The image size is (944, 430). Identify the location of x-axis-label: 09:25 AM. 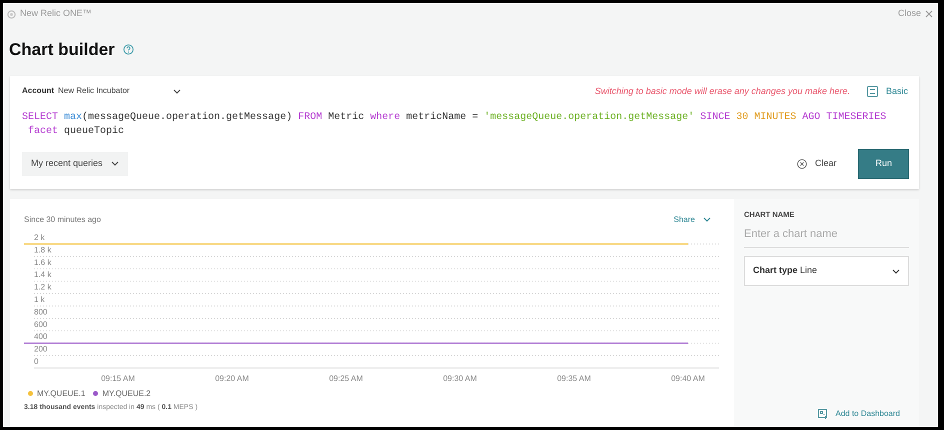
(346, 378).